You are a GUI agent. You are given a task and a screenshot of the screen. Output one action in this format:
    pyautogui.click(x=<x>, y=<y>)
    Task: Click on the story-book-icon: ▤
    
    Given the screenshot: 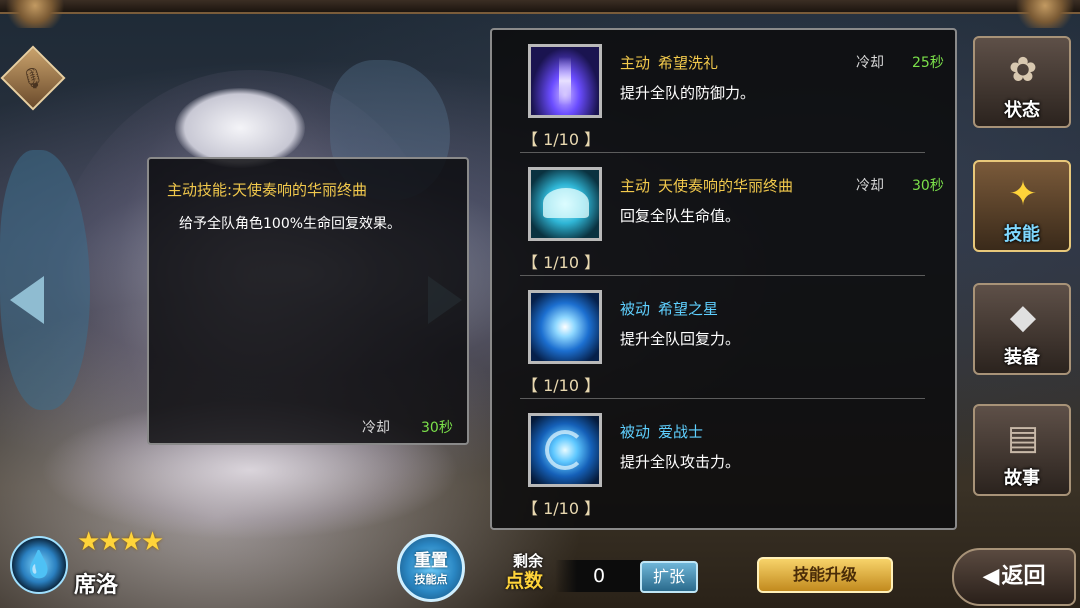 What is the action you would take?
    pyautogui.click(x=1023, y=438)
    